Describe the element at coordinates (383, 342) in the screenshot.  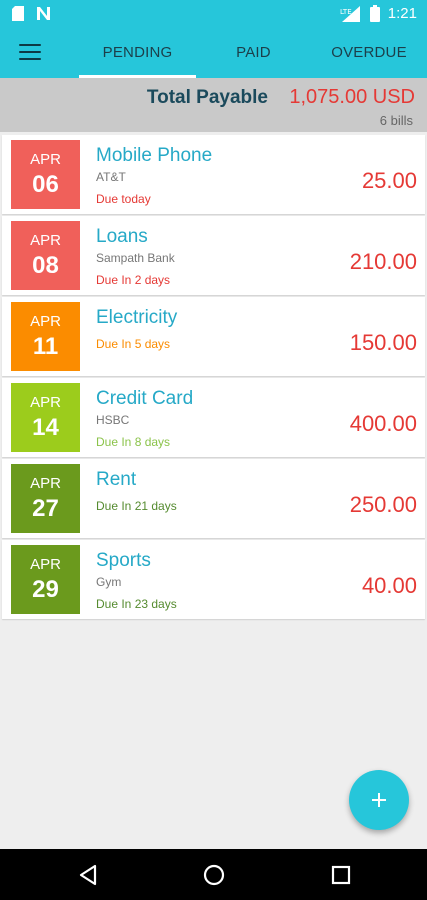
I see `bill-amount: 150.00` at that location.